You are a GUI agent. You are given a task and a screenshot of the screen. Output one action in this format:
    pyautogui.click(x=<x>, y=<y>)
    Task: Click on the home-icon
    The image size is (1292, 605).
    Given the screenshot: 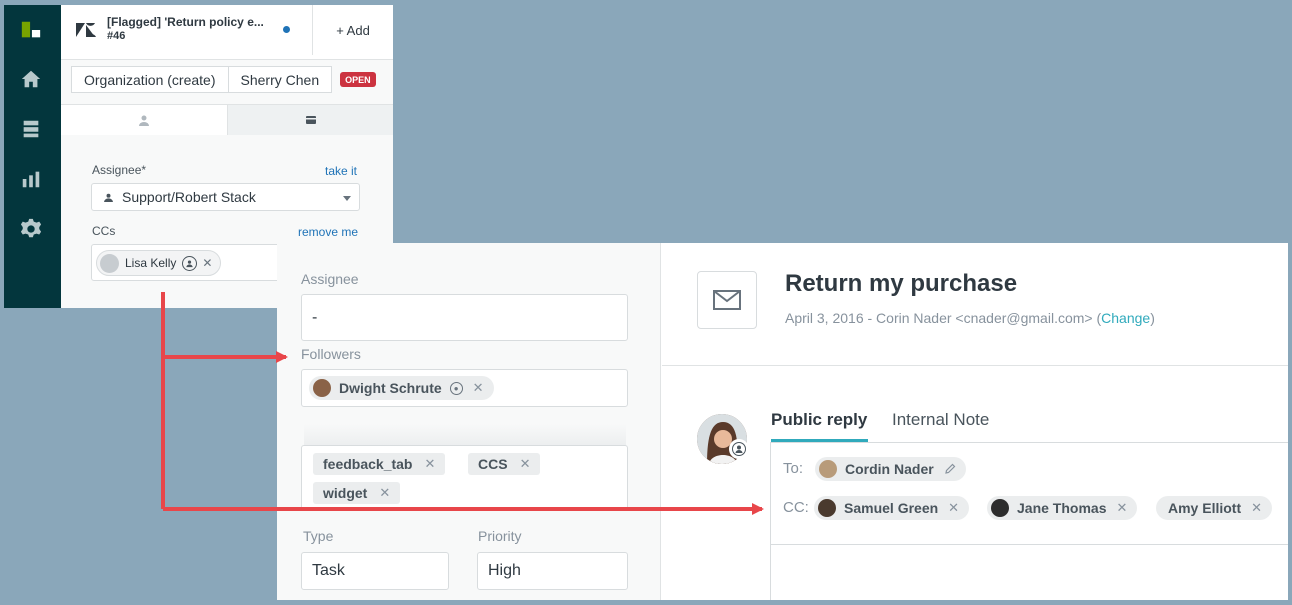 What is the action you would take?
    pyautogui.click(x=31, y=79)
    